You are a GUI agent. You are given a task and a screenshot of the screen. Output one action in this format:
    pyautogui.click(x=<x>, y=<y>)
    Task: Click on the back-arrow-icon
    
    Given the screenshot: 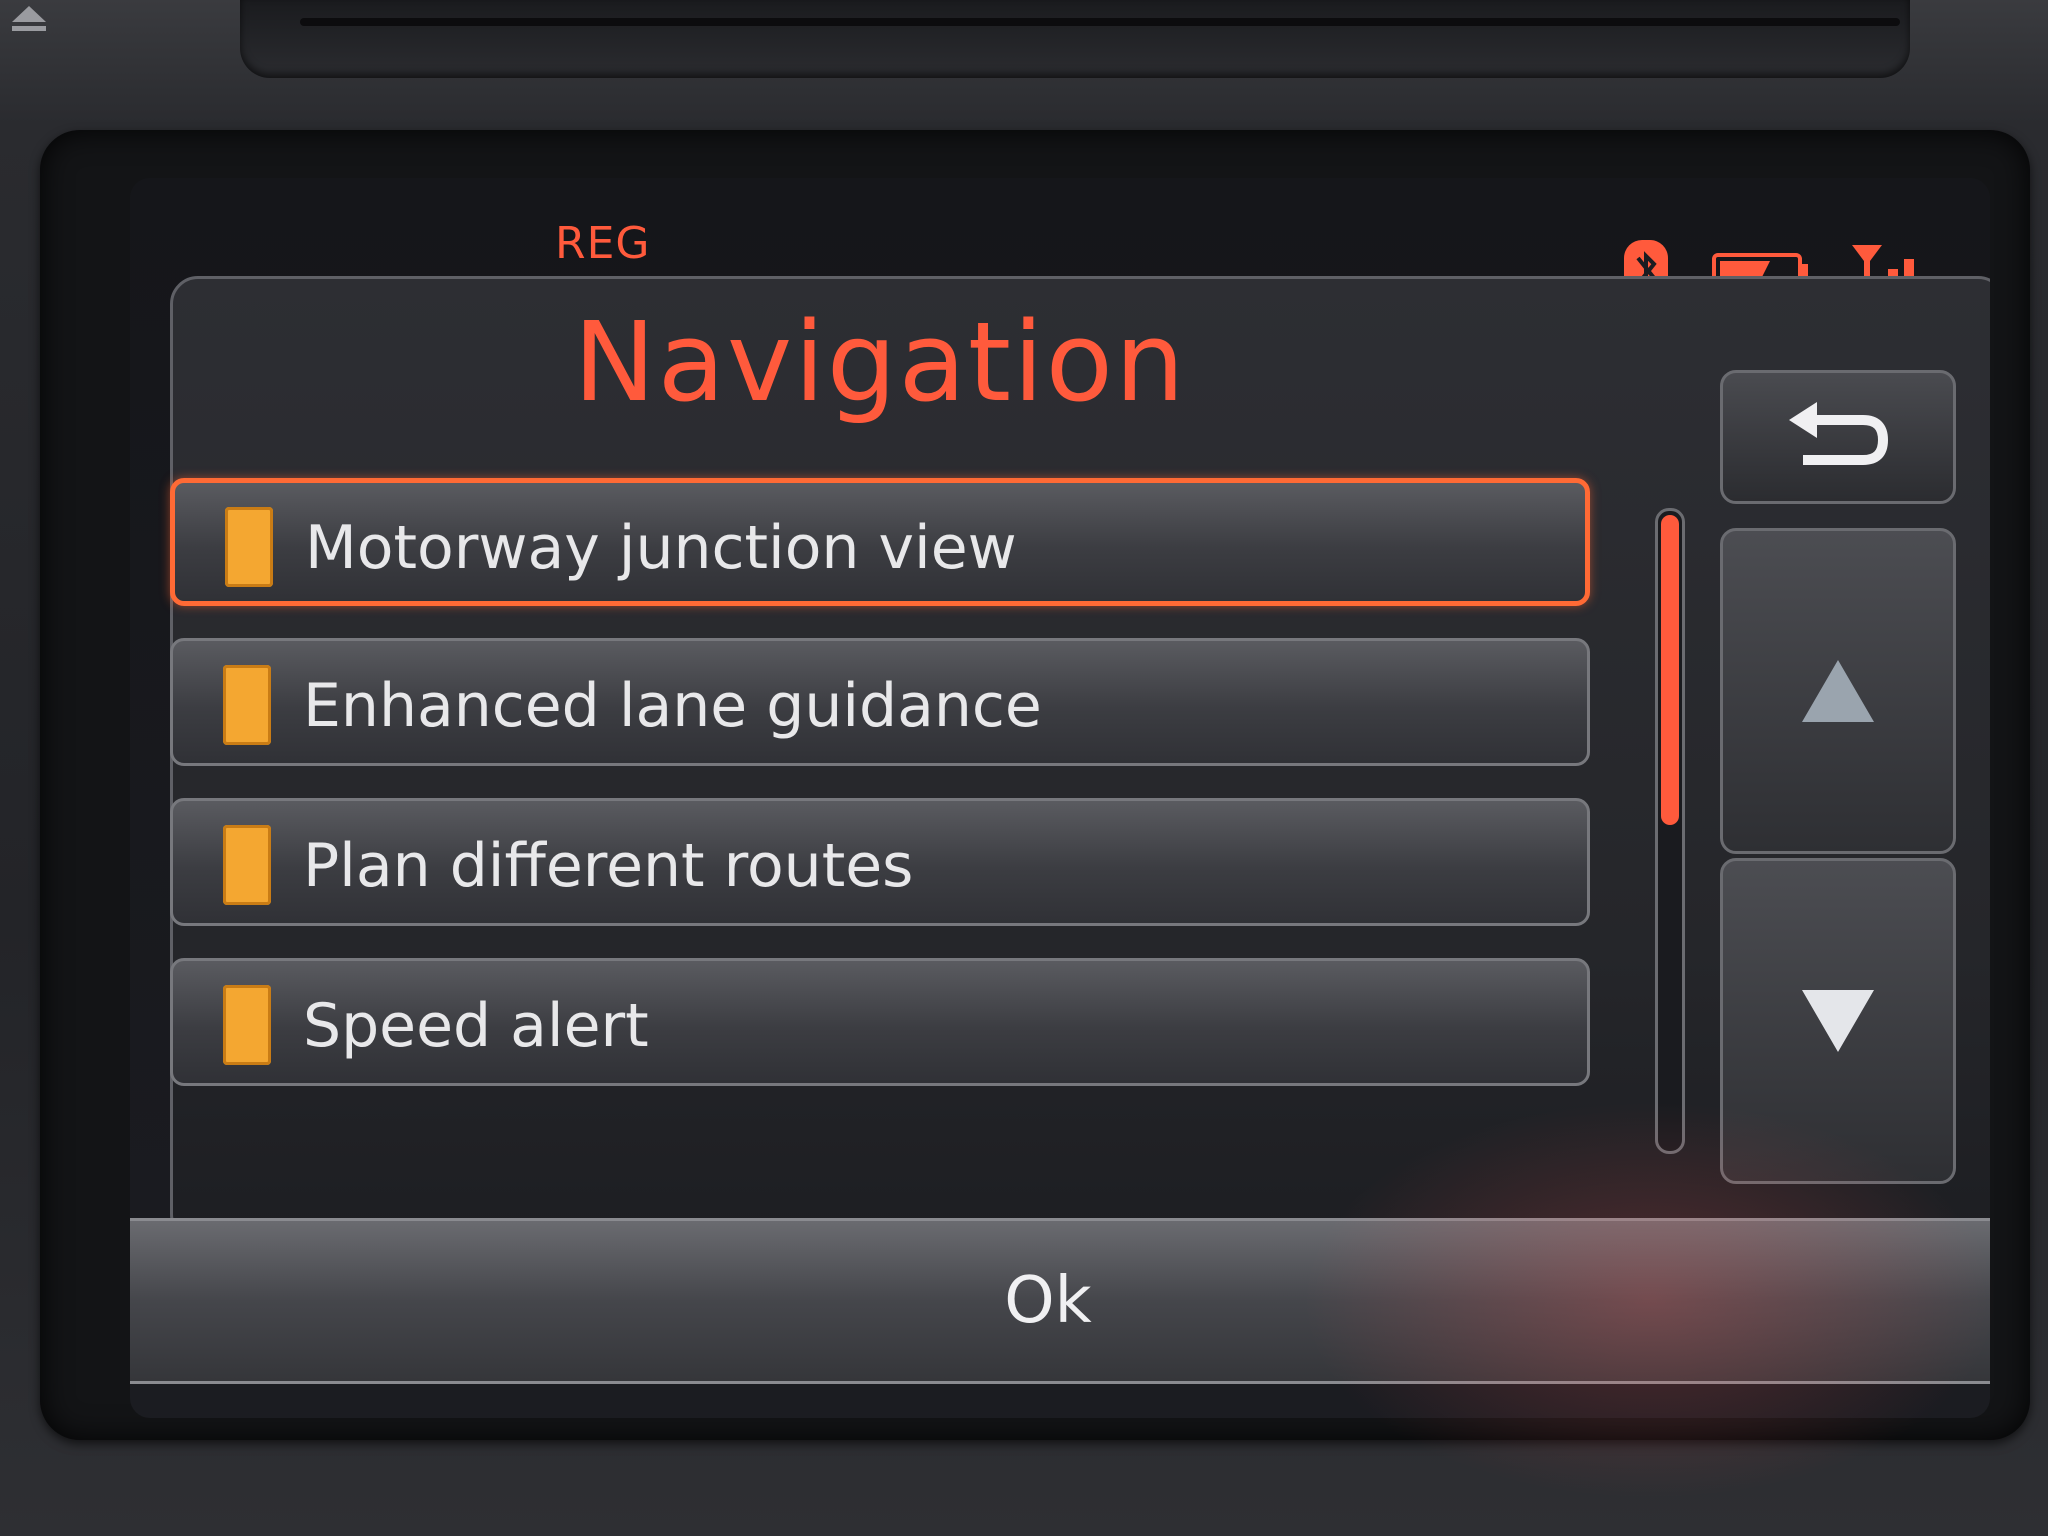 What is the action you would take?
    pyautogui.click(x=1839, y=433)
    